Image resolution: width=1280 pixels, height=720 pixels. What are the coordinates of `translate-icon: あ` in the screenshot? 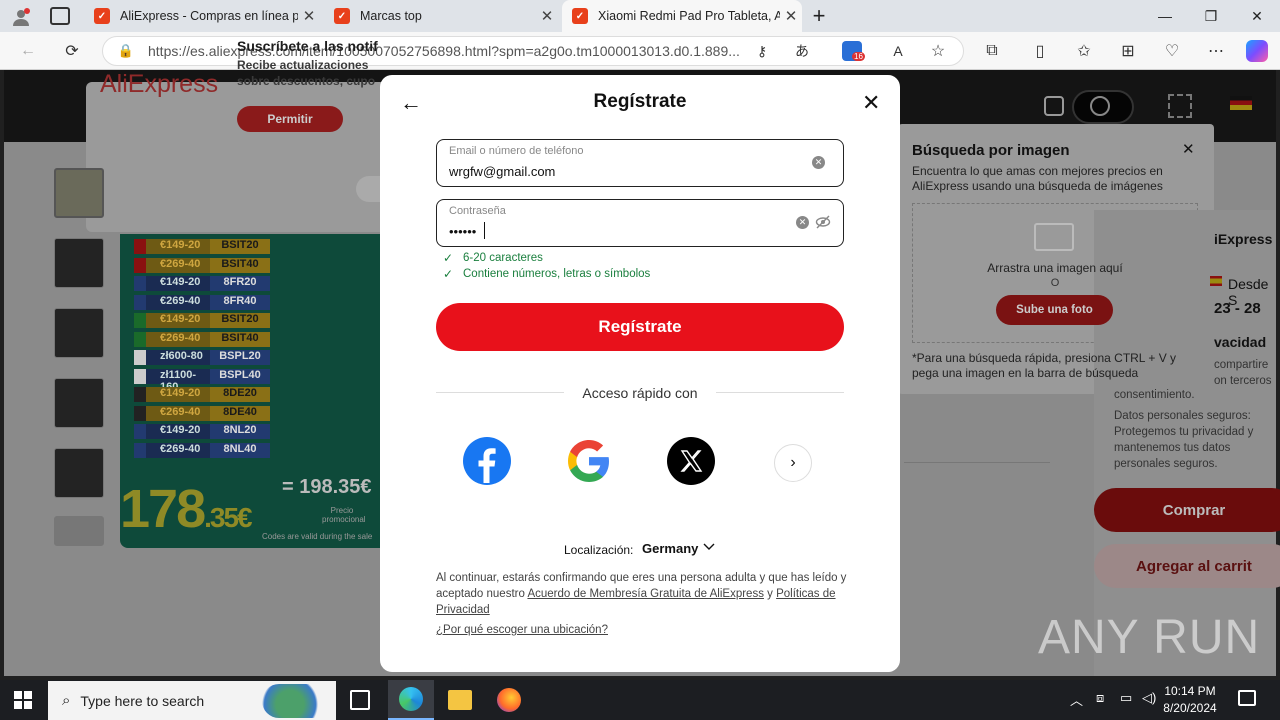 It's located at (802, 51).